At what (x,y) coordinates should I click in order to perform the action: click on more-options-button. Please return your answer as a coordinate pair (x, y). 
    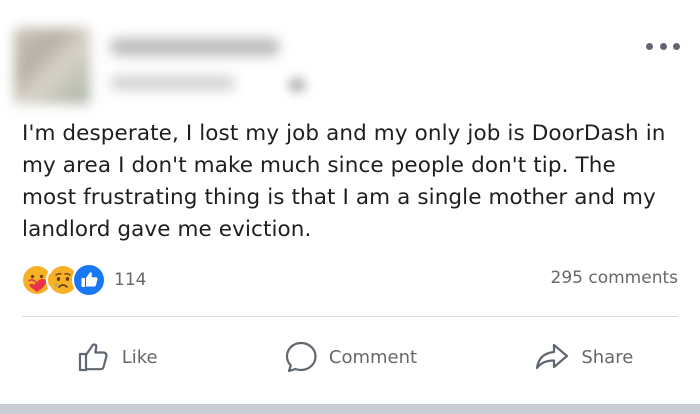
    Looking at the image, I should click on (663, 46).